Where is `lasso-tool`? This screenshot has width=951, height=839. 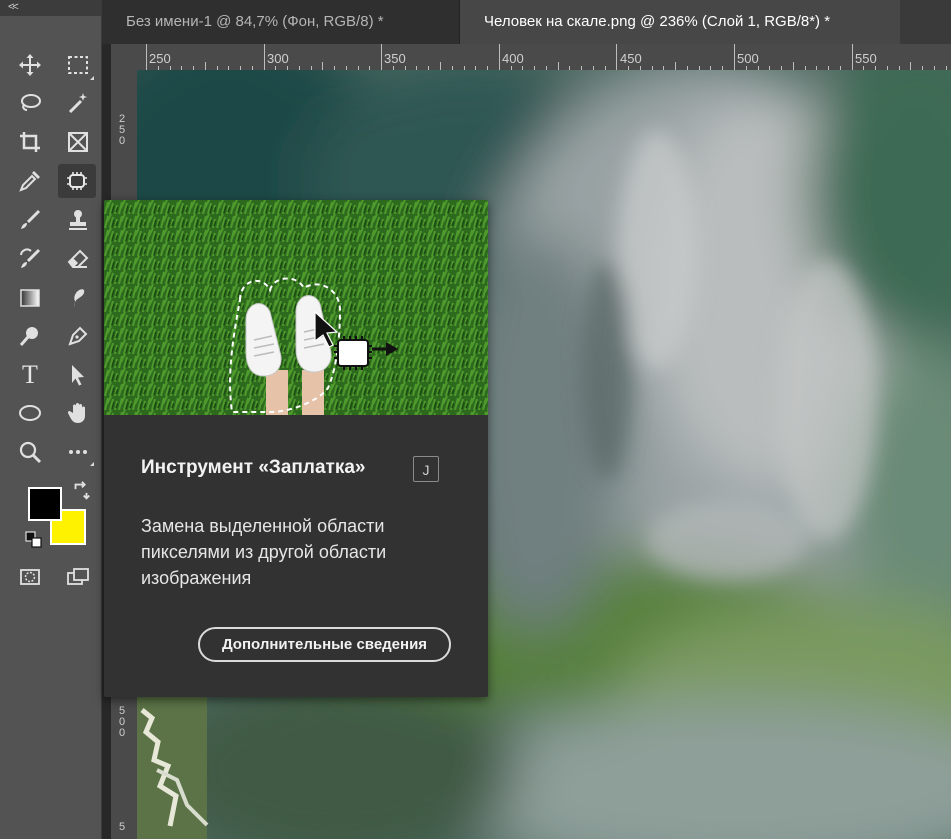 lasso-tool is located at coordinates (30, 103).